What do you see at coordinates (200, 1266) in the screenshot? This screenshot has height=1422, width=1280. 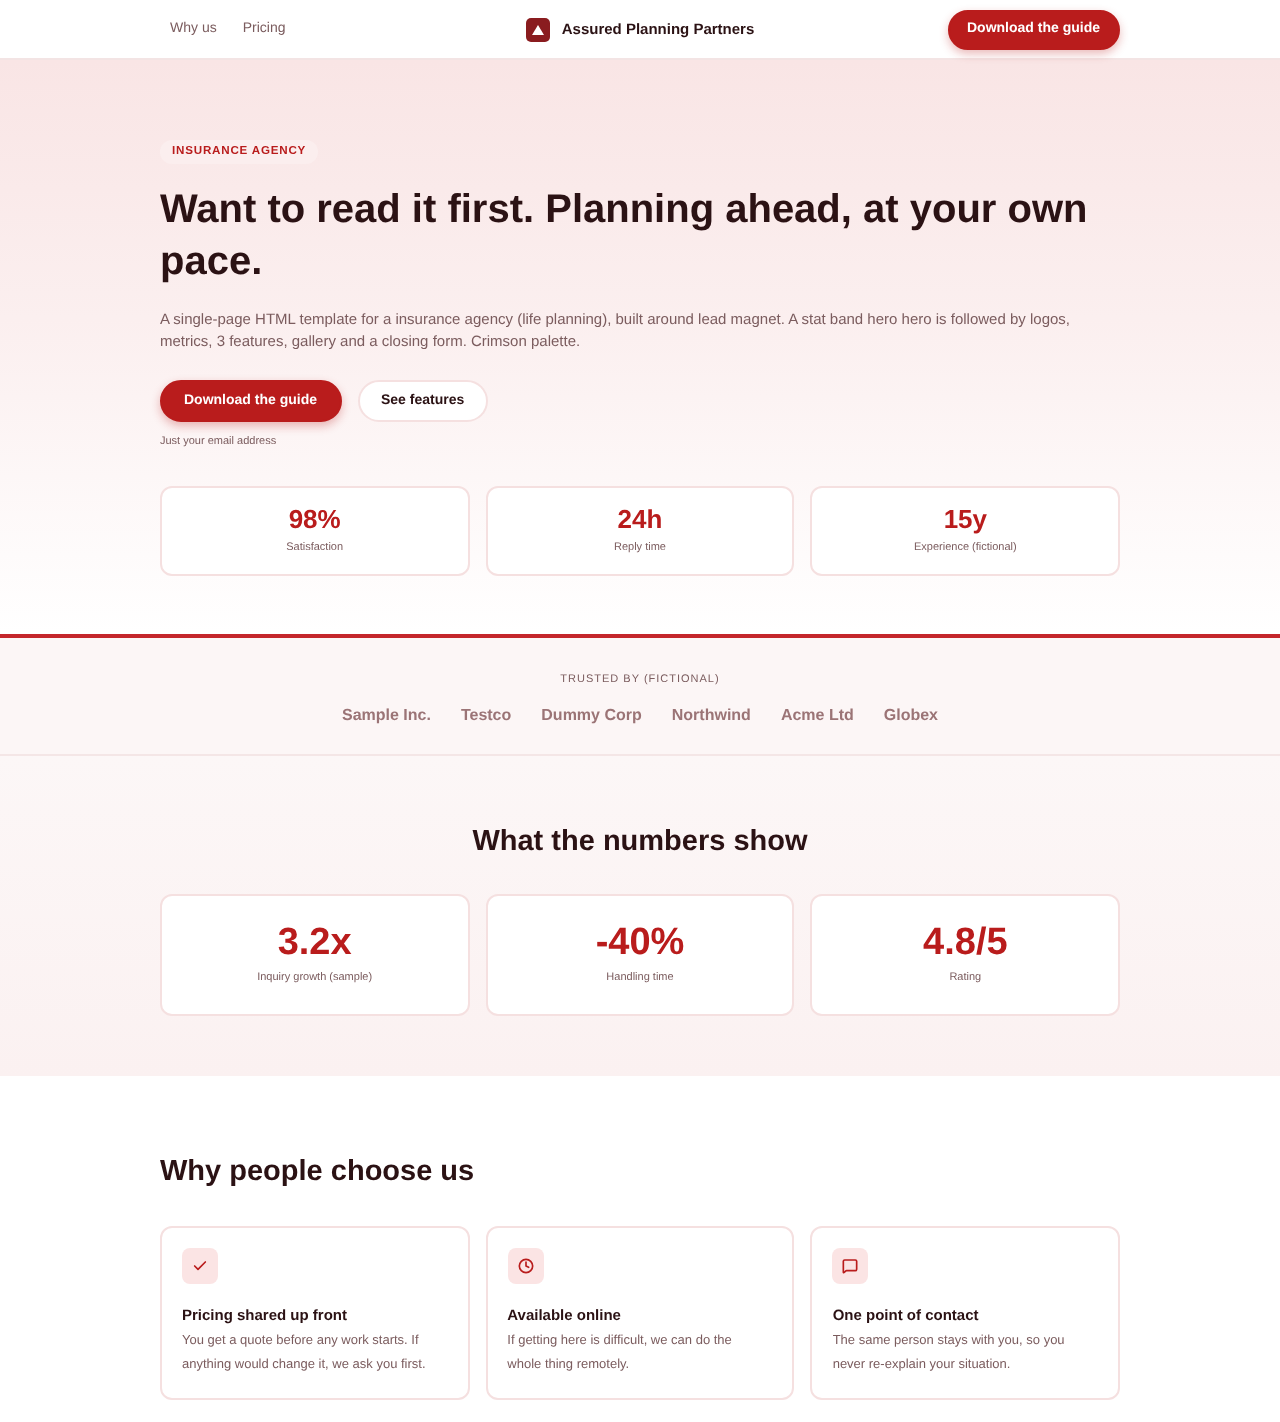 I see `check-icon` at bounding box center [200, 1266].